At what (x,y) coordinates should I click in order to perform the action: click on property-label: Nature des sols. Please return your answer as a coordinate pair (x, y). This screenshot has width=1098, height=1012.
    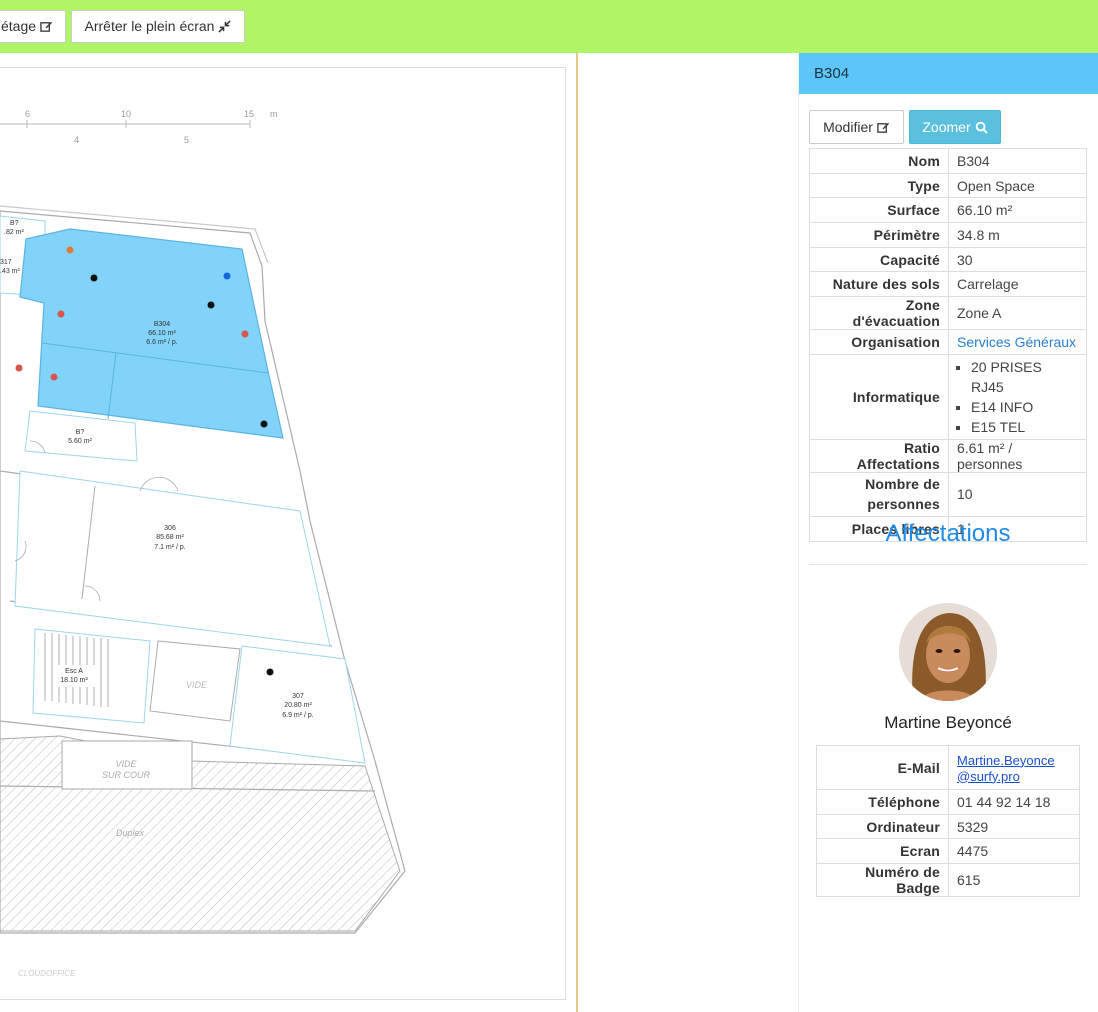
    Looking at the image, I should click on (879, 284).